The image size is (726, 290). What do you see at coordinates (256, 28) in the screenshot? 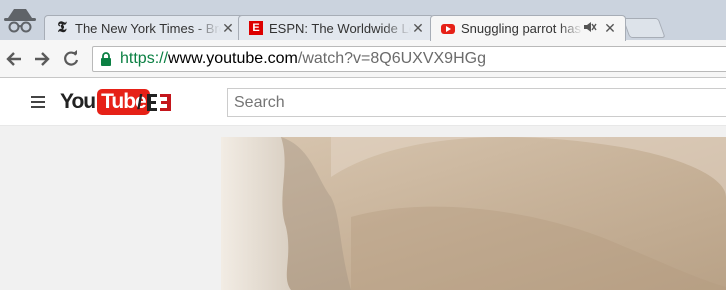
I see `espn-icon: E` at bounding box center [256, 28].